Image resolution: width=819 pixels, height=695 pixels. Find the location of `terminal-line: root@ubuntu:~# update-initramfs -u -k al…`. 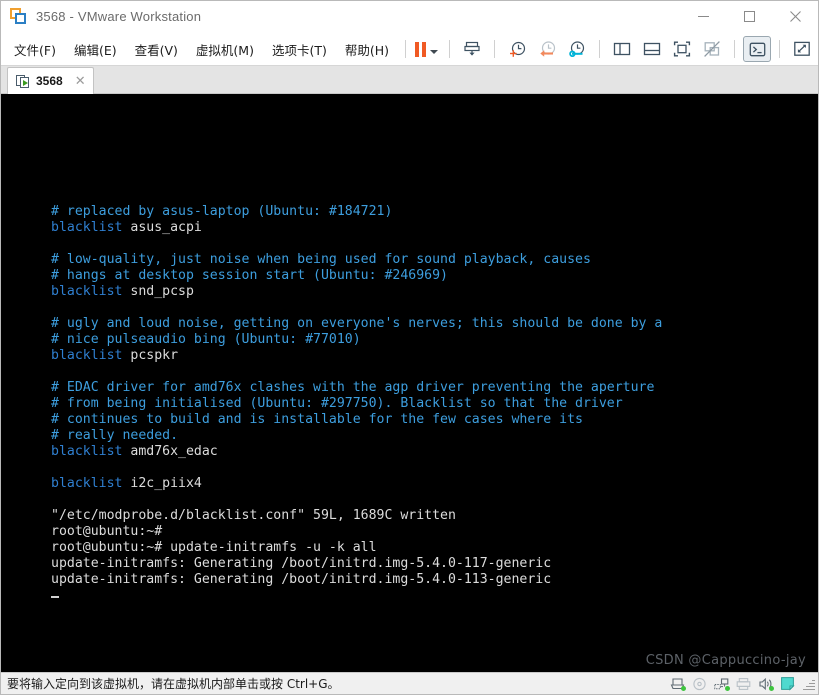

terminal-line: root@ubuntu:~# update-initramfs -u -k al… is located at coordinates (434, 548).